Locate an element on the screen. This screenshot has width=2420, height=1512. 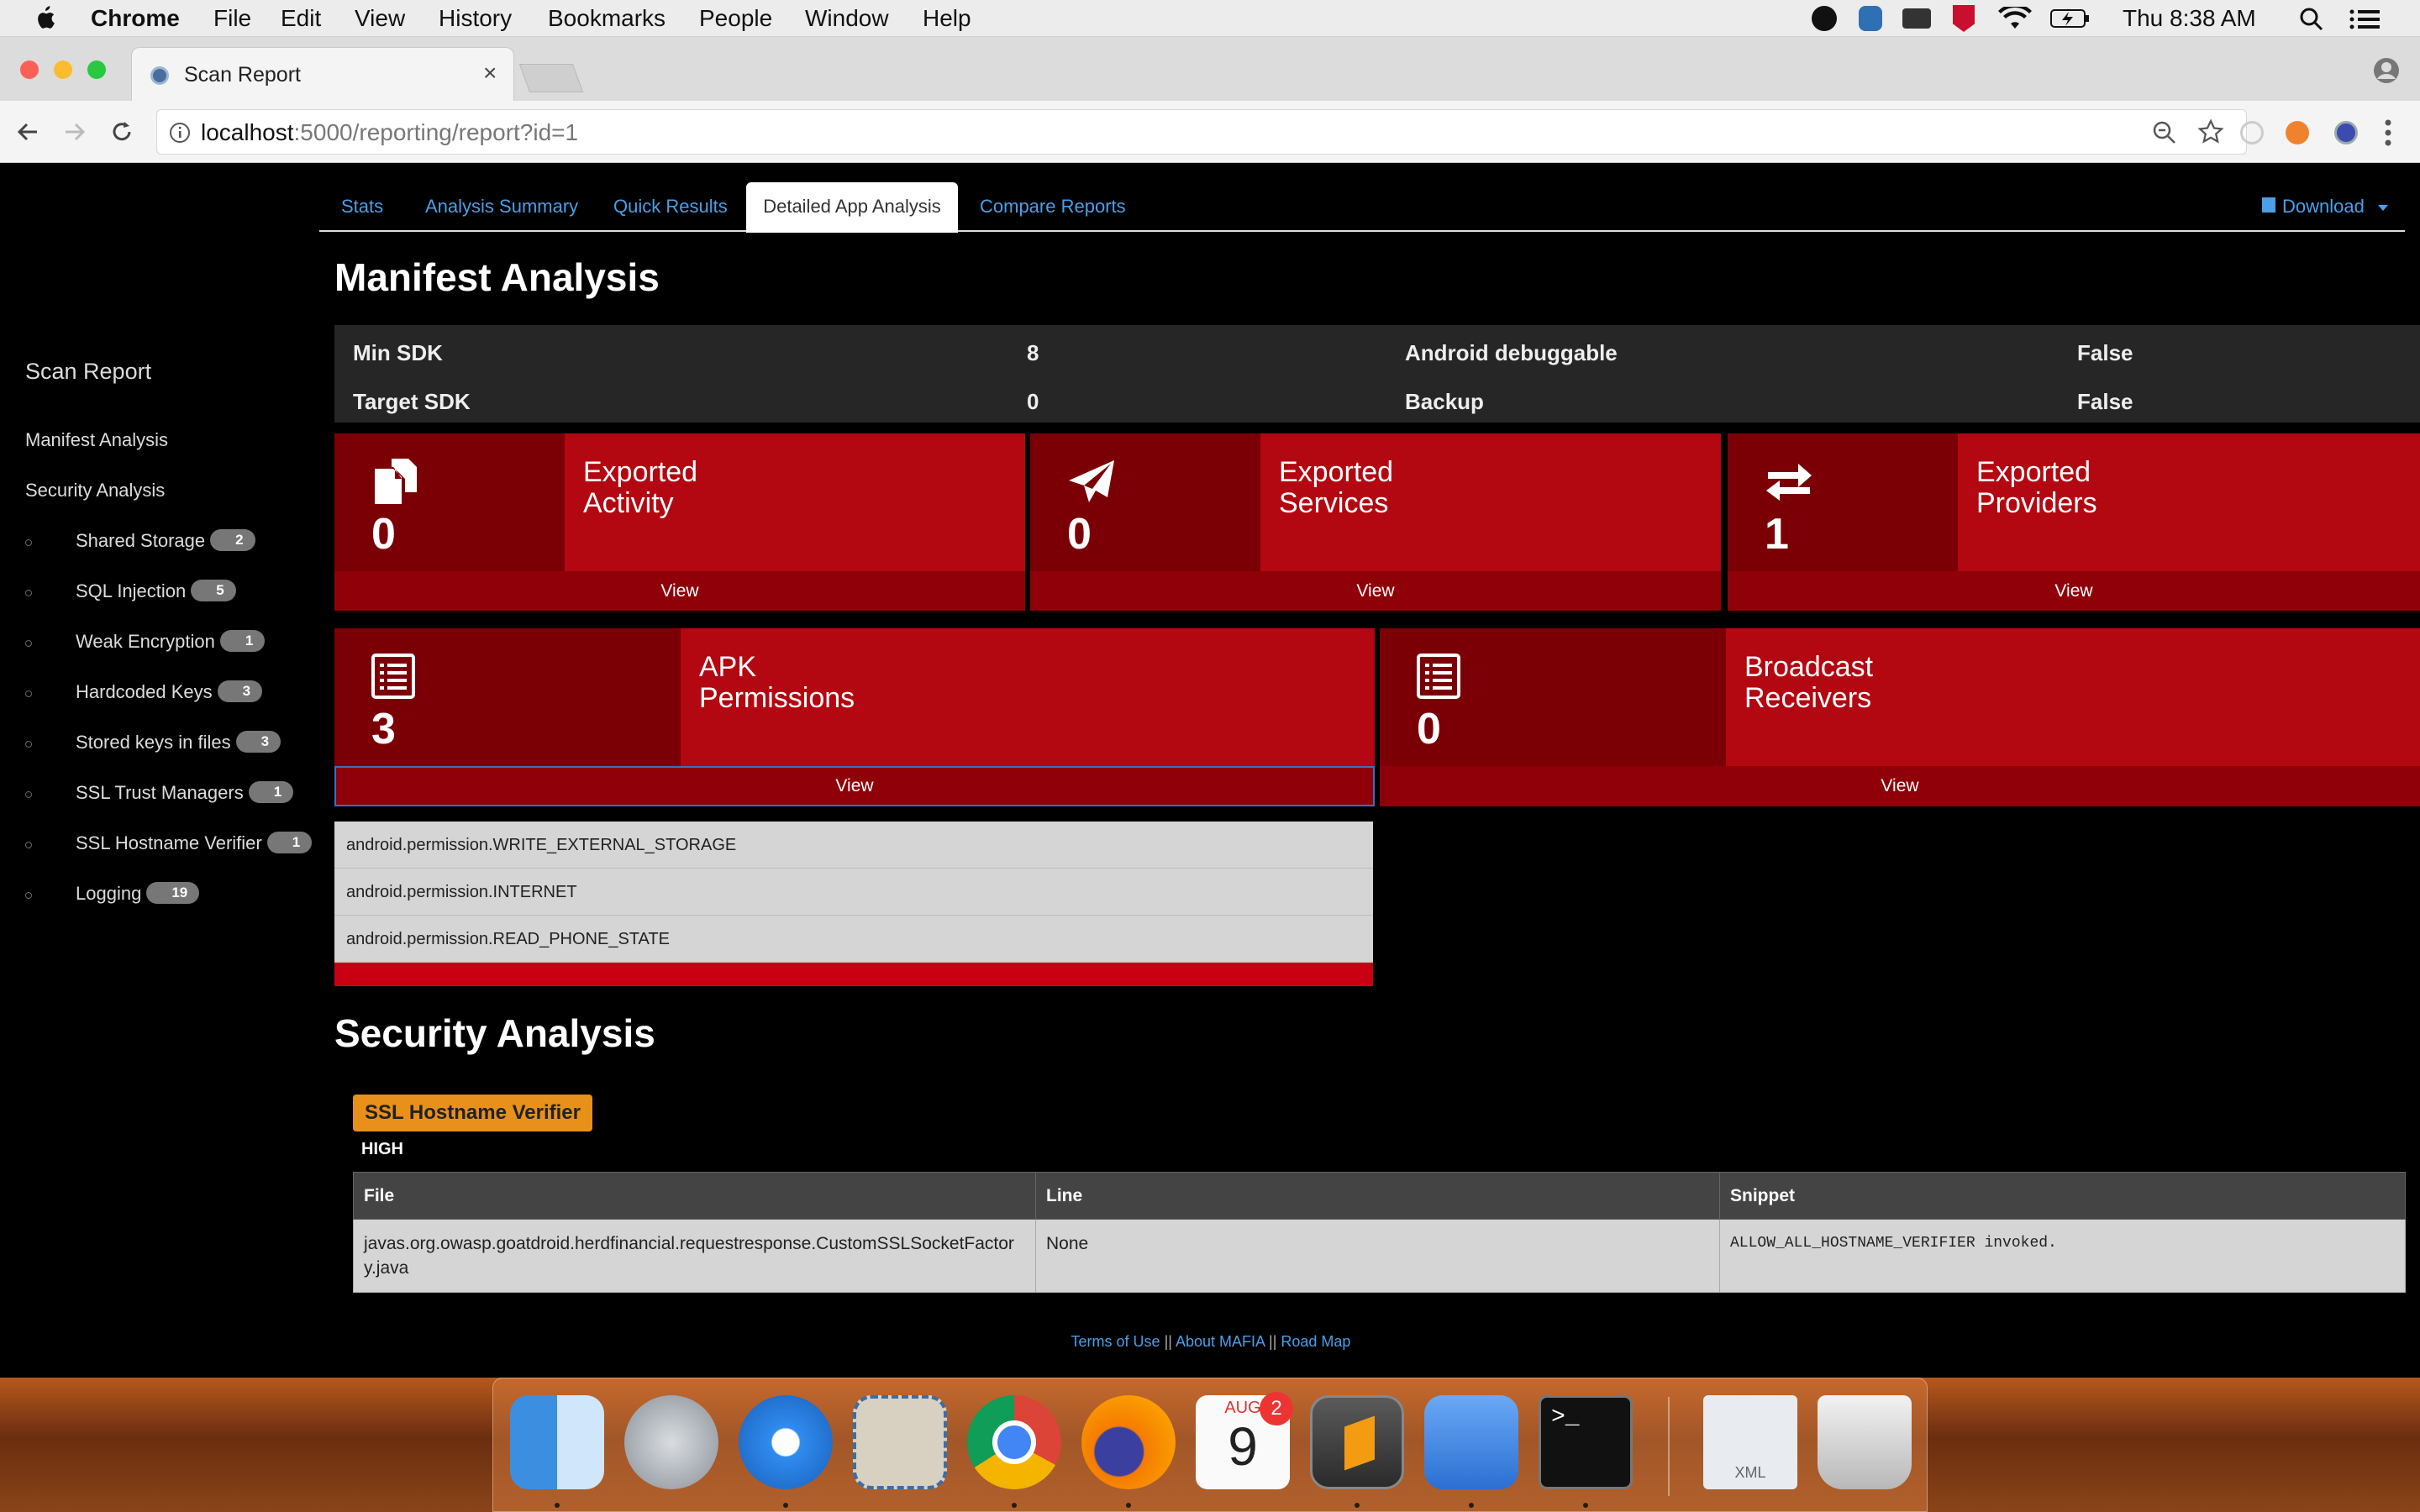
sidebar-item-weak-encryption: Weak Encryption 1 is located at coordinates (171, 642).